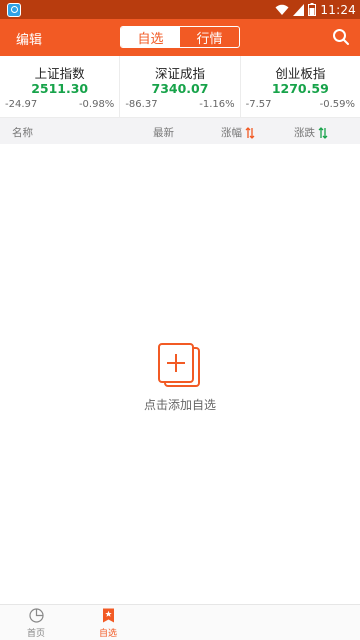 The width and height of the screenshot is (360, 640). What do you see at coordinates (29, 38) in the screenshot?
I see `edit-button: 编辑` at bounding box center [29, 38].